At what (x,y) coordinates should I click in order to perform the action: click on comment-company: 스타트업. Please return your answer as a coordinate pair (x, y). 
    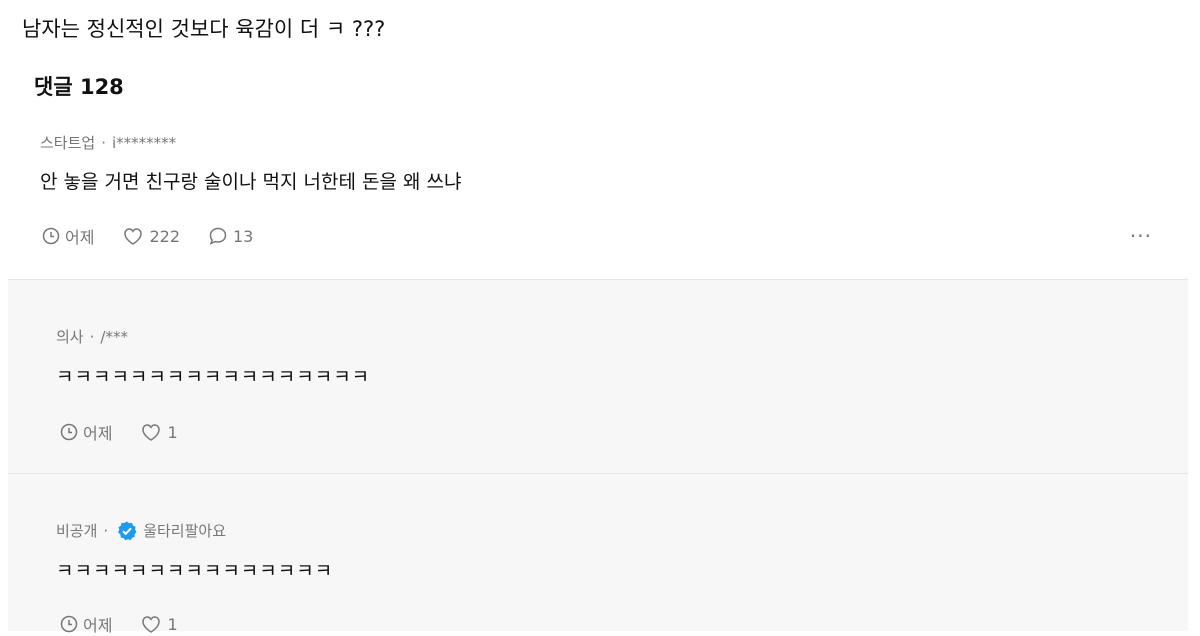
    Looking at the image, I should click on (67, 143).